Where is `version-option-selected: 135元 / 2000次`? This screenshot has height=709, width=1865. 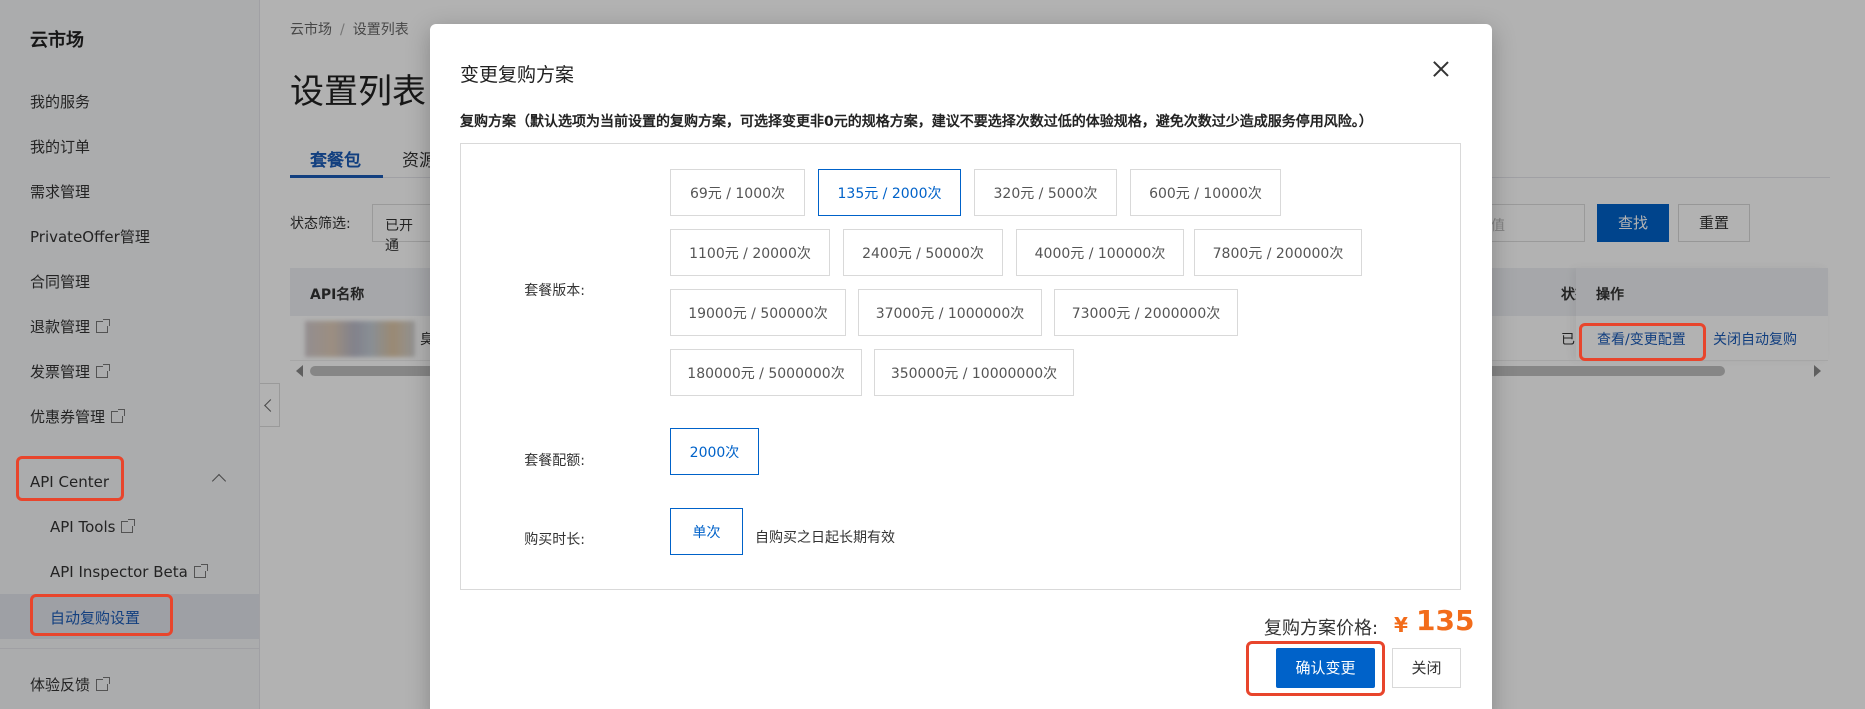 version-option-selected: 135元 / 2000次 is located at coordinates (889, 192).